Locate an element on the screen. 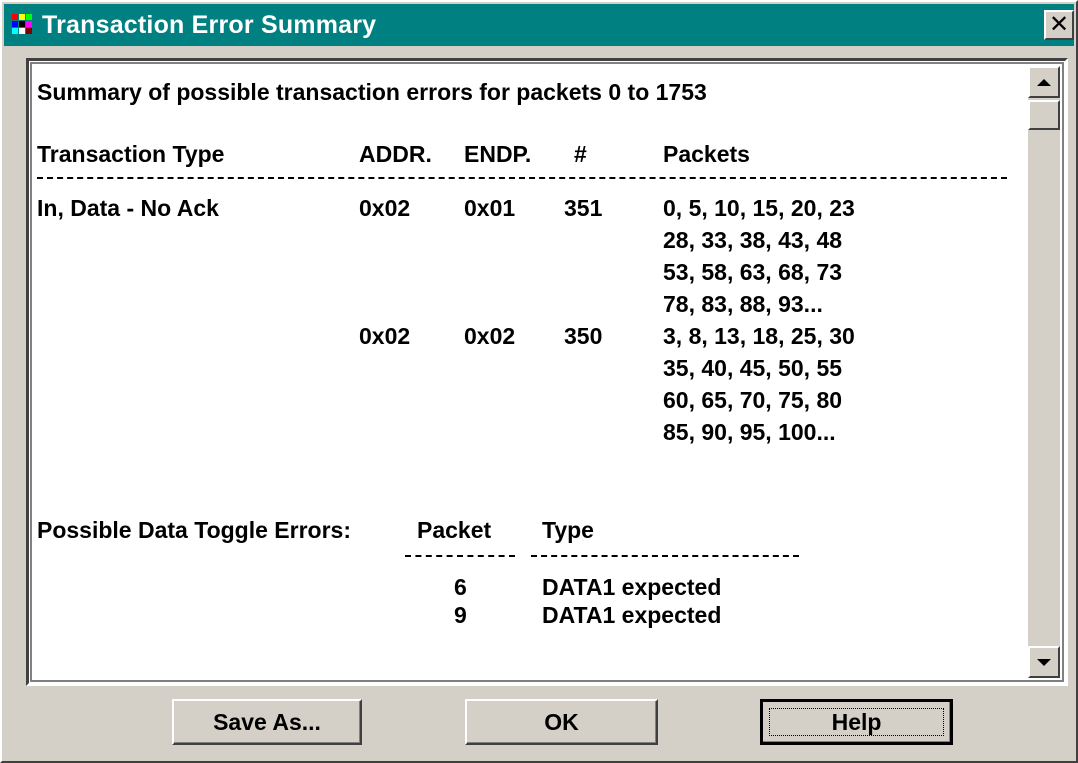  row-2-count: 350 is located at coordinates (583, 336).